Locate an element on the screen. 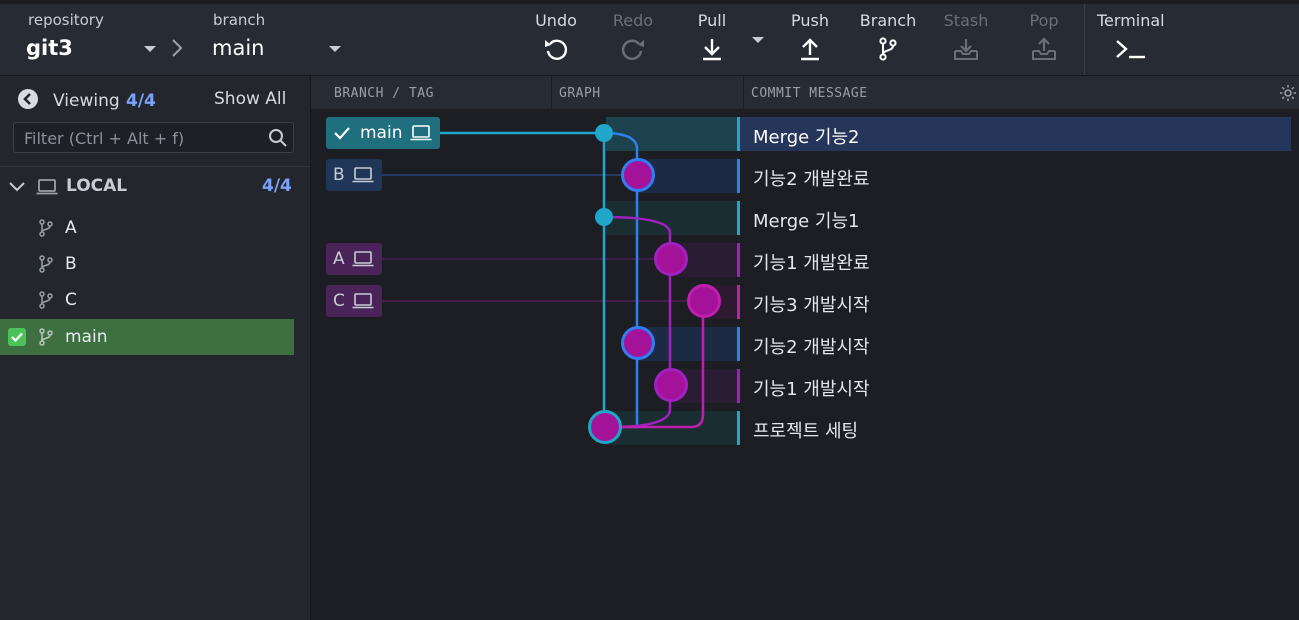 The image size is (1299, 620). filter-box is located at coordinates (153, 137).